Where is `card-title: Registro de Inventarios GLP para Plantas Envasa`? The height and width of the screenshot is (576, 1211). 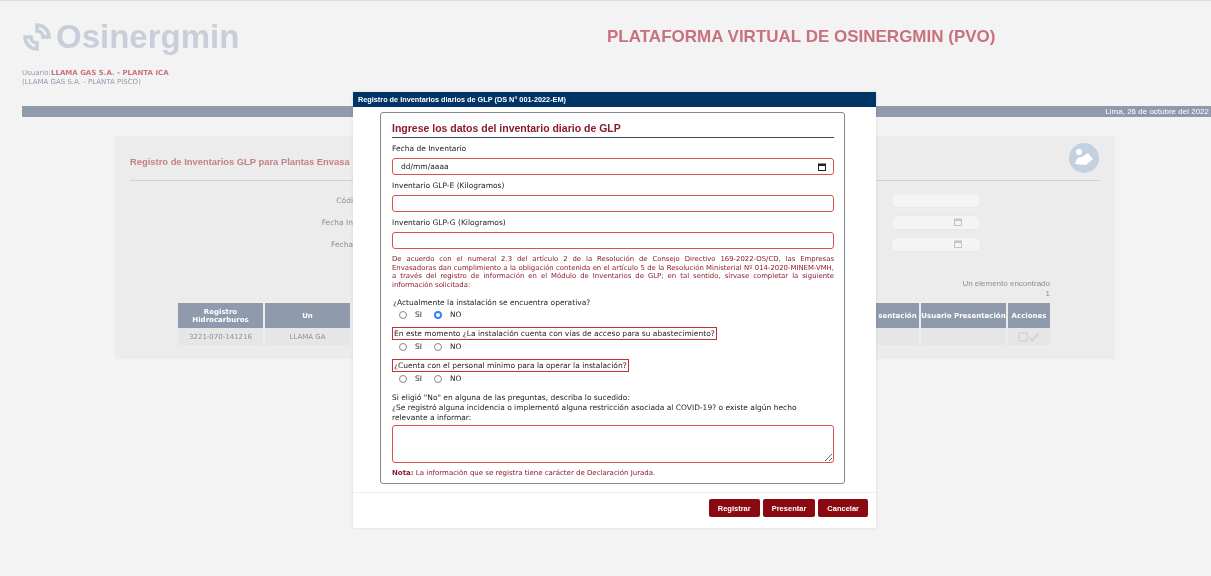 card-title: Registro de Inventarios GLP para Plantas Envasa is located at coordinates (240, 160).